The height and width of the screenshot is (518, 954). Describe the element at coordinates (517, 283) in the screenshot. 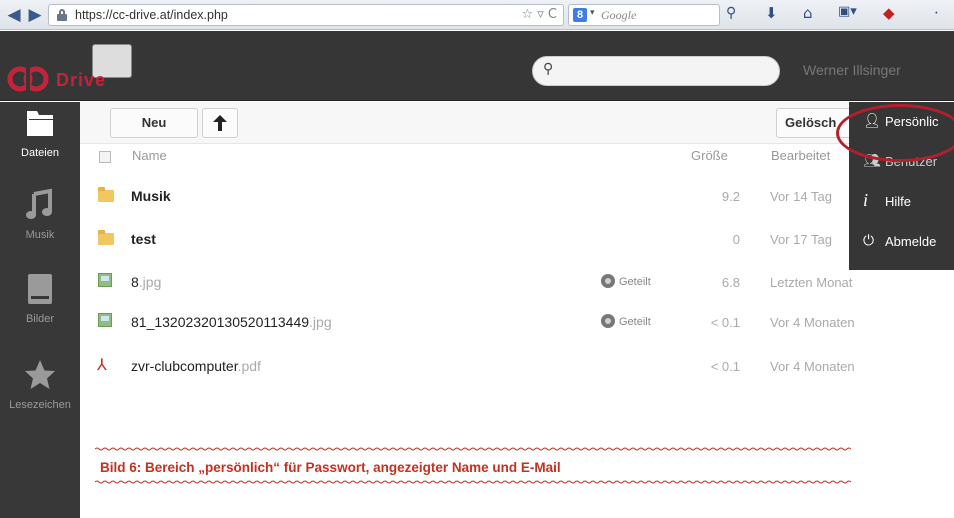

I see `file-row: 8.jpg Geteilt 6.8 Letzten Monat` at that location.